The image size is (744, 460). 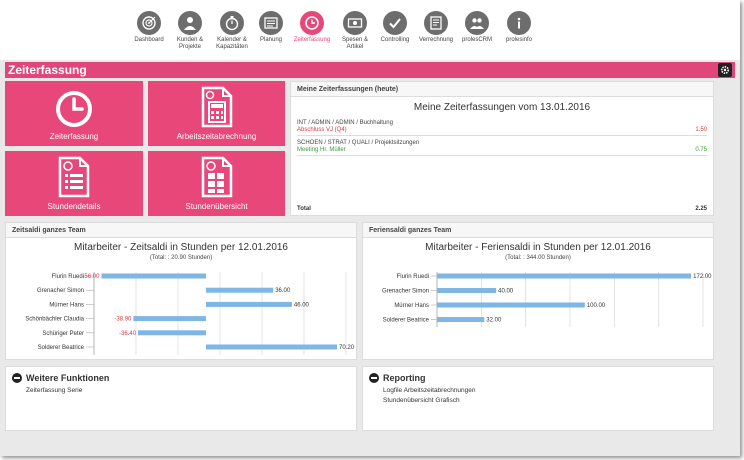 I want to click on link-stundenuebersicht-grafisch: Stundenübersicht Grafisch, so click(x=421, y=400).